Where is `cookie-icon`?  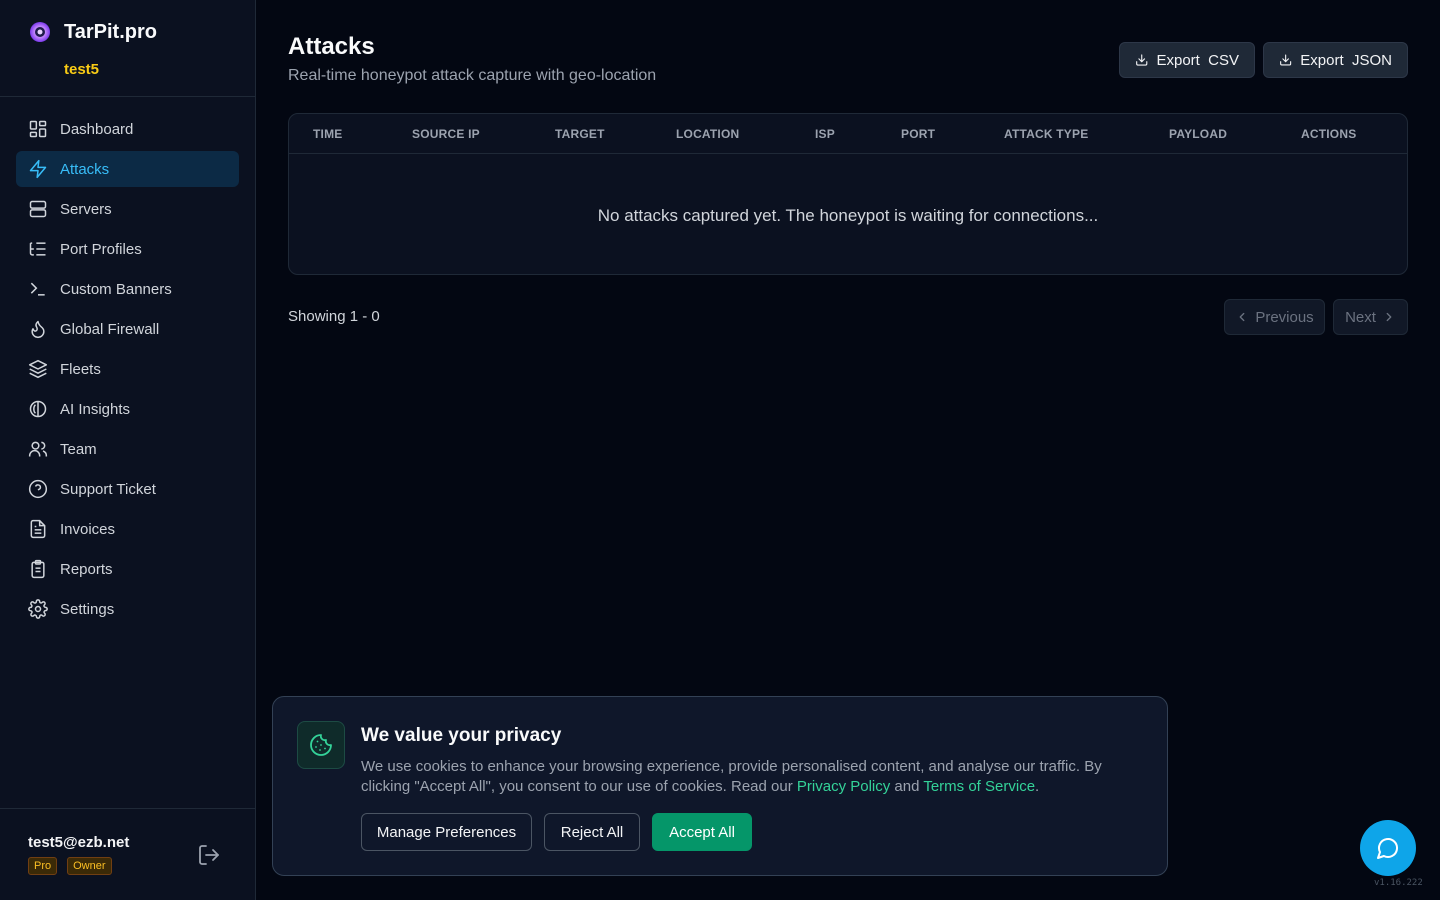 cookie-icon is located at coordinates (321, 745).